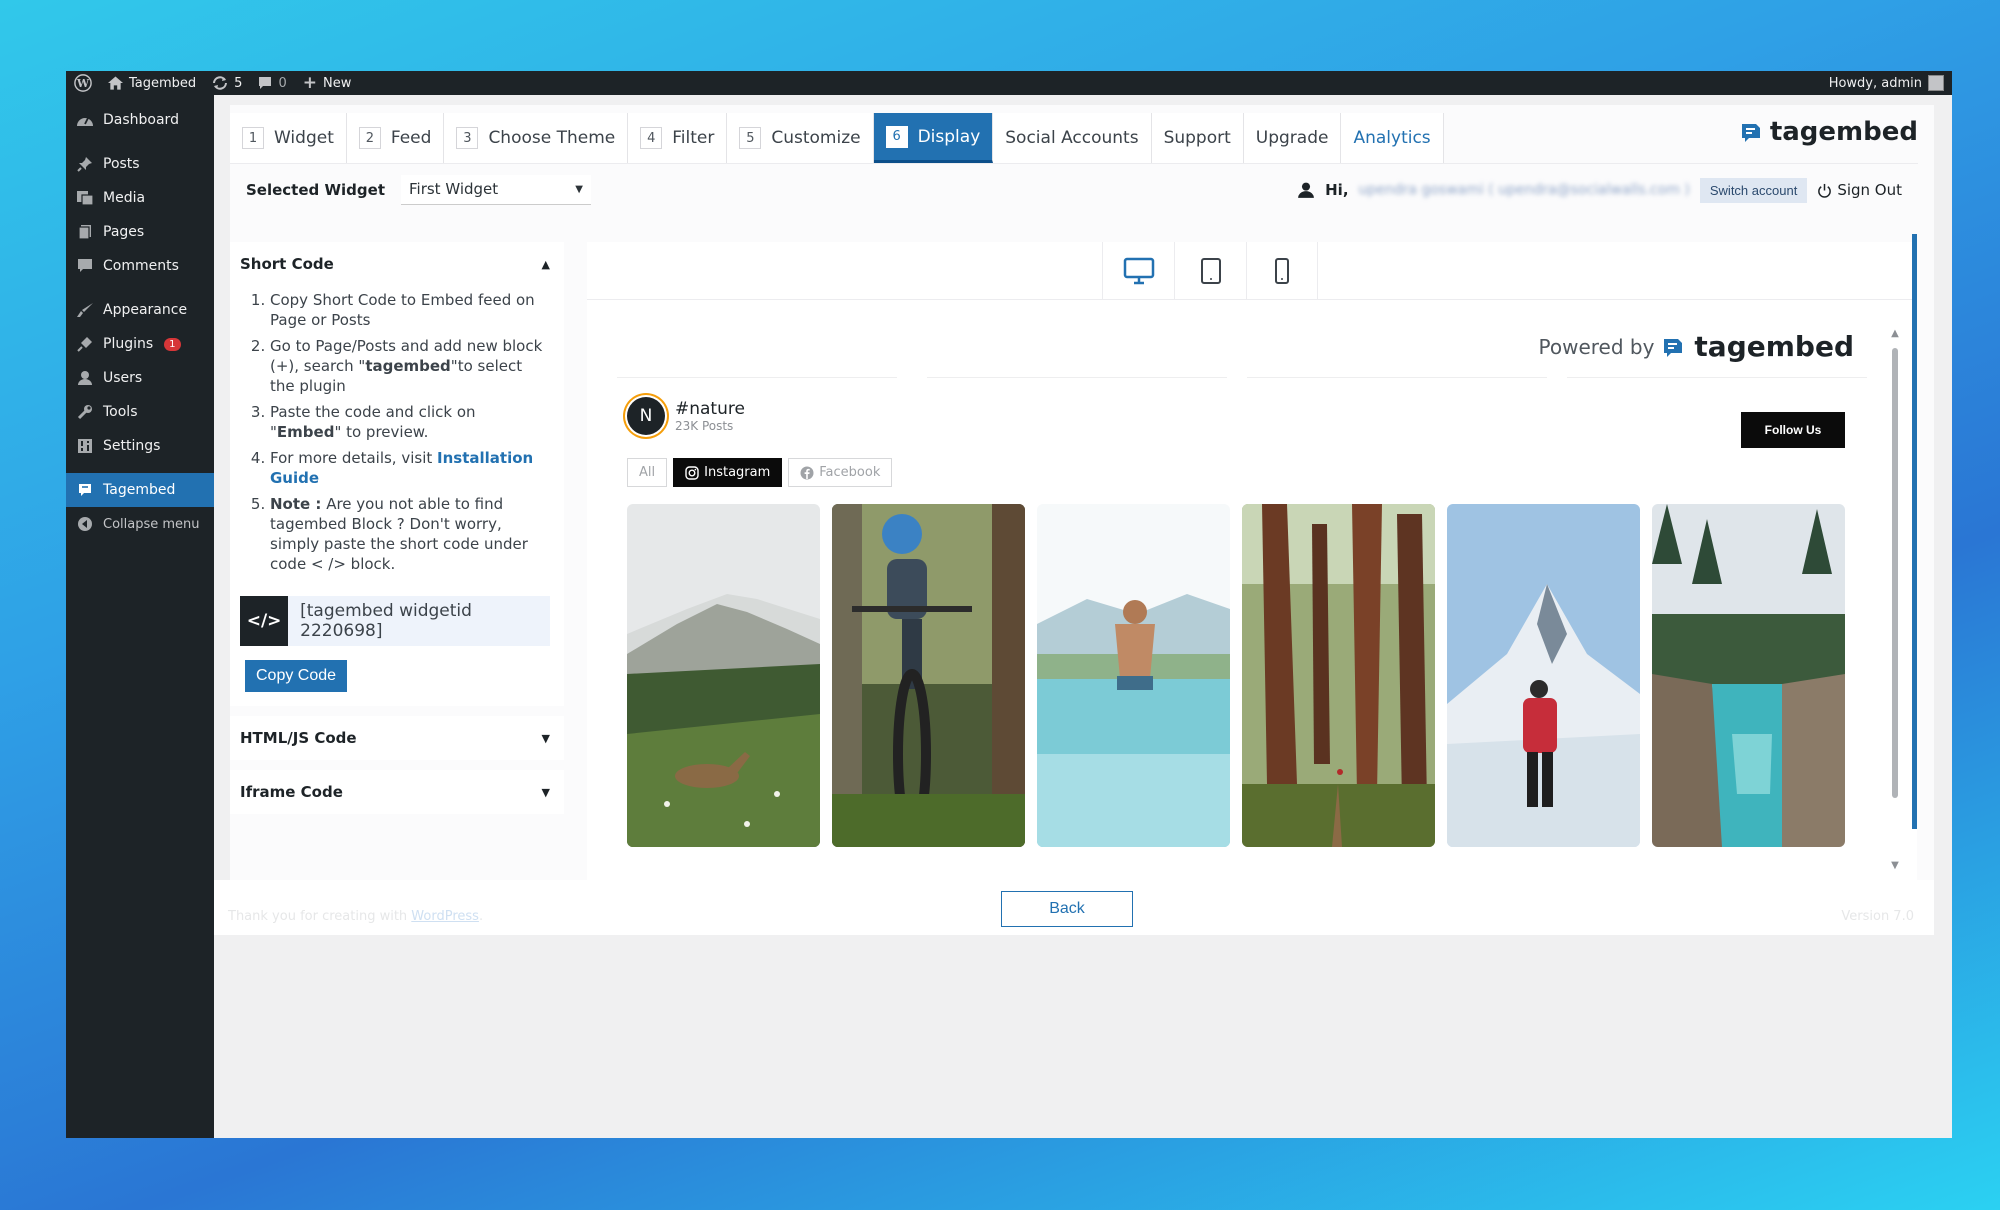 The image size is (2000, 1210). What do you see at coordinates (1067, 909) in the screenshot?
I see `back-button: Back` at bounding box center [1067, 909].